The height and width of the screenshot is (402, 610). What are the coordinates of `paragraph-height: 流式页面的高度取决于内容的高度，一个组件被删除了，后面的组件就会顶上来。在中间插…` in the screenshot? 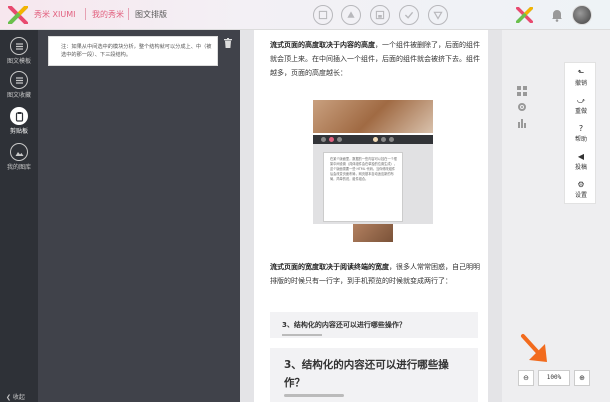 It's located at (375, 59).